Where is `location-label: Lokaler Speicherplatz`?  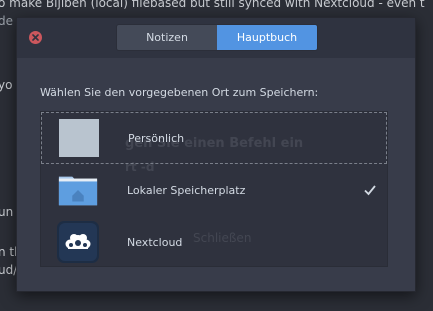 location-label: Lokaler Speicherplatz is located at coordinates (186, 190).